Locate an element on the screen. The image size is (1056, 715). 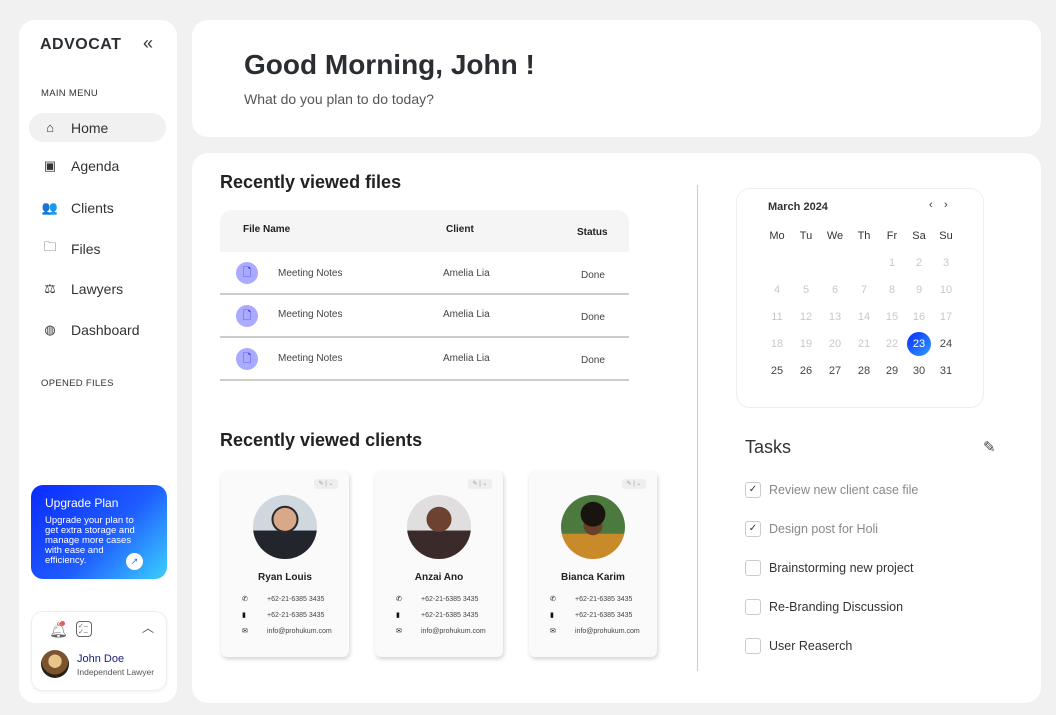
calendar-day: 16 is located at coordinates (919, 317).